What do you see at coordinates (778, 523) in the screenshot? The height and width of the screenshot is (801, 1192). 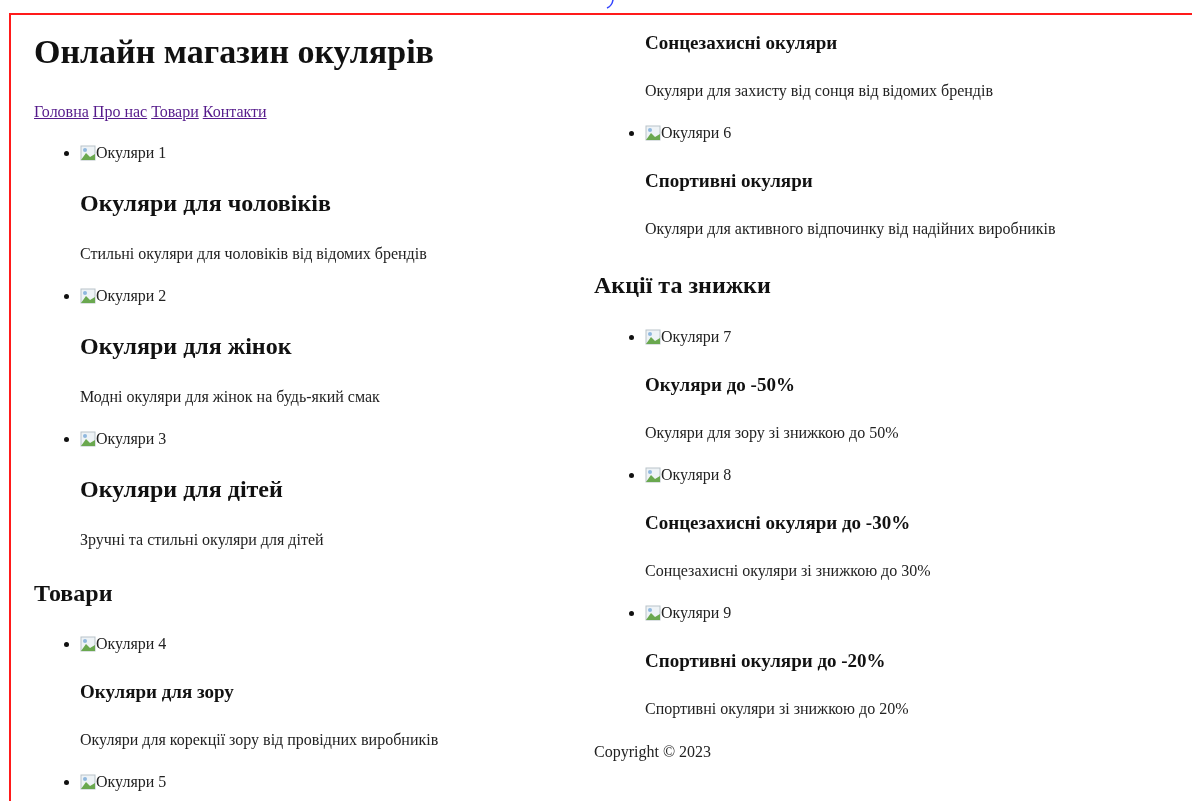 I see `product-title: Сонцезахисні окуляри до -30%` at bounding box center [778, 523].